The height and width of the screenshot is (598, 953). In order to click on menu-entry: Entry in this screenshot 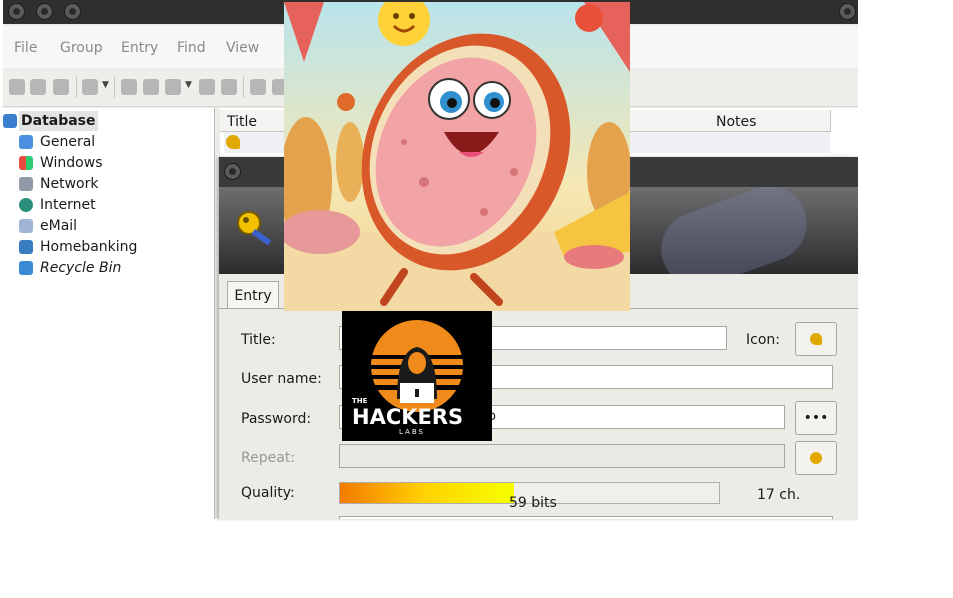, I will do `click(139, 48)`.